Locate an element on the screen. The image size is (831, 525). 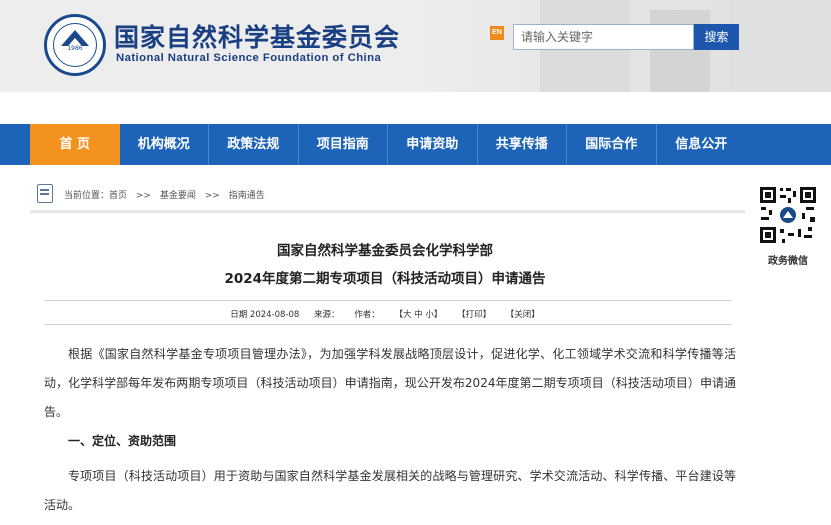
org-name-cn: 国家自然科学基金委员会 is located at coordinates (257, 36).